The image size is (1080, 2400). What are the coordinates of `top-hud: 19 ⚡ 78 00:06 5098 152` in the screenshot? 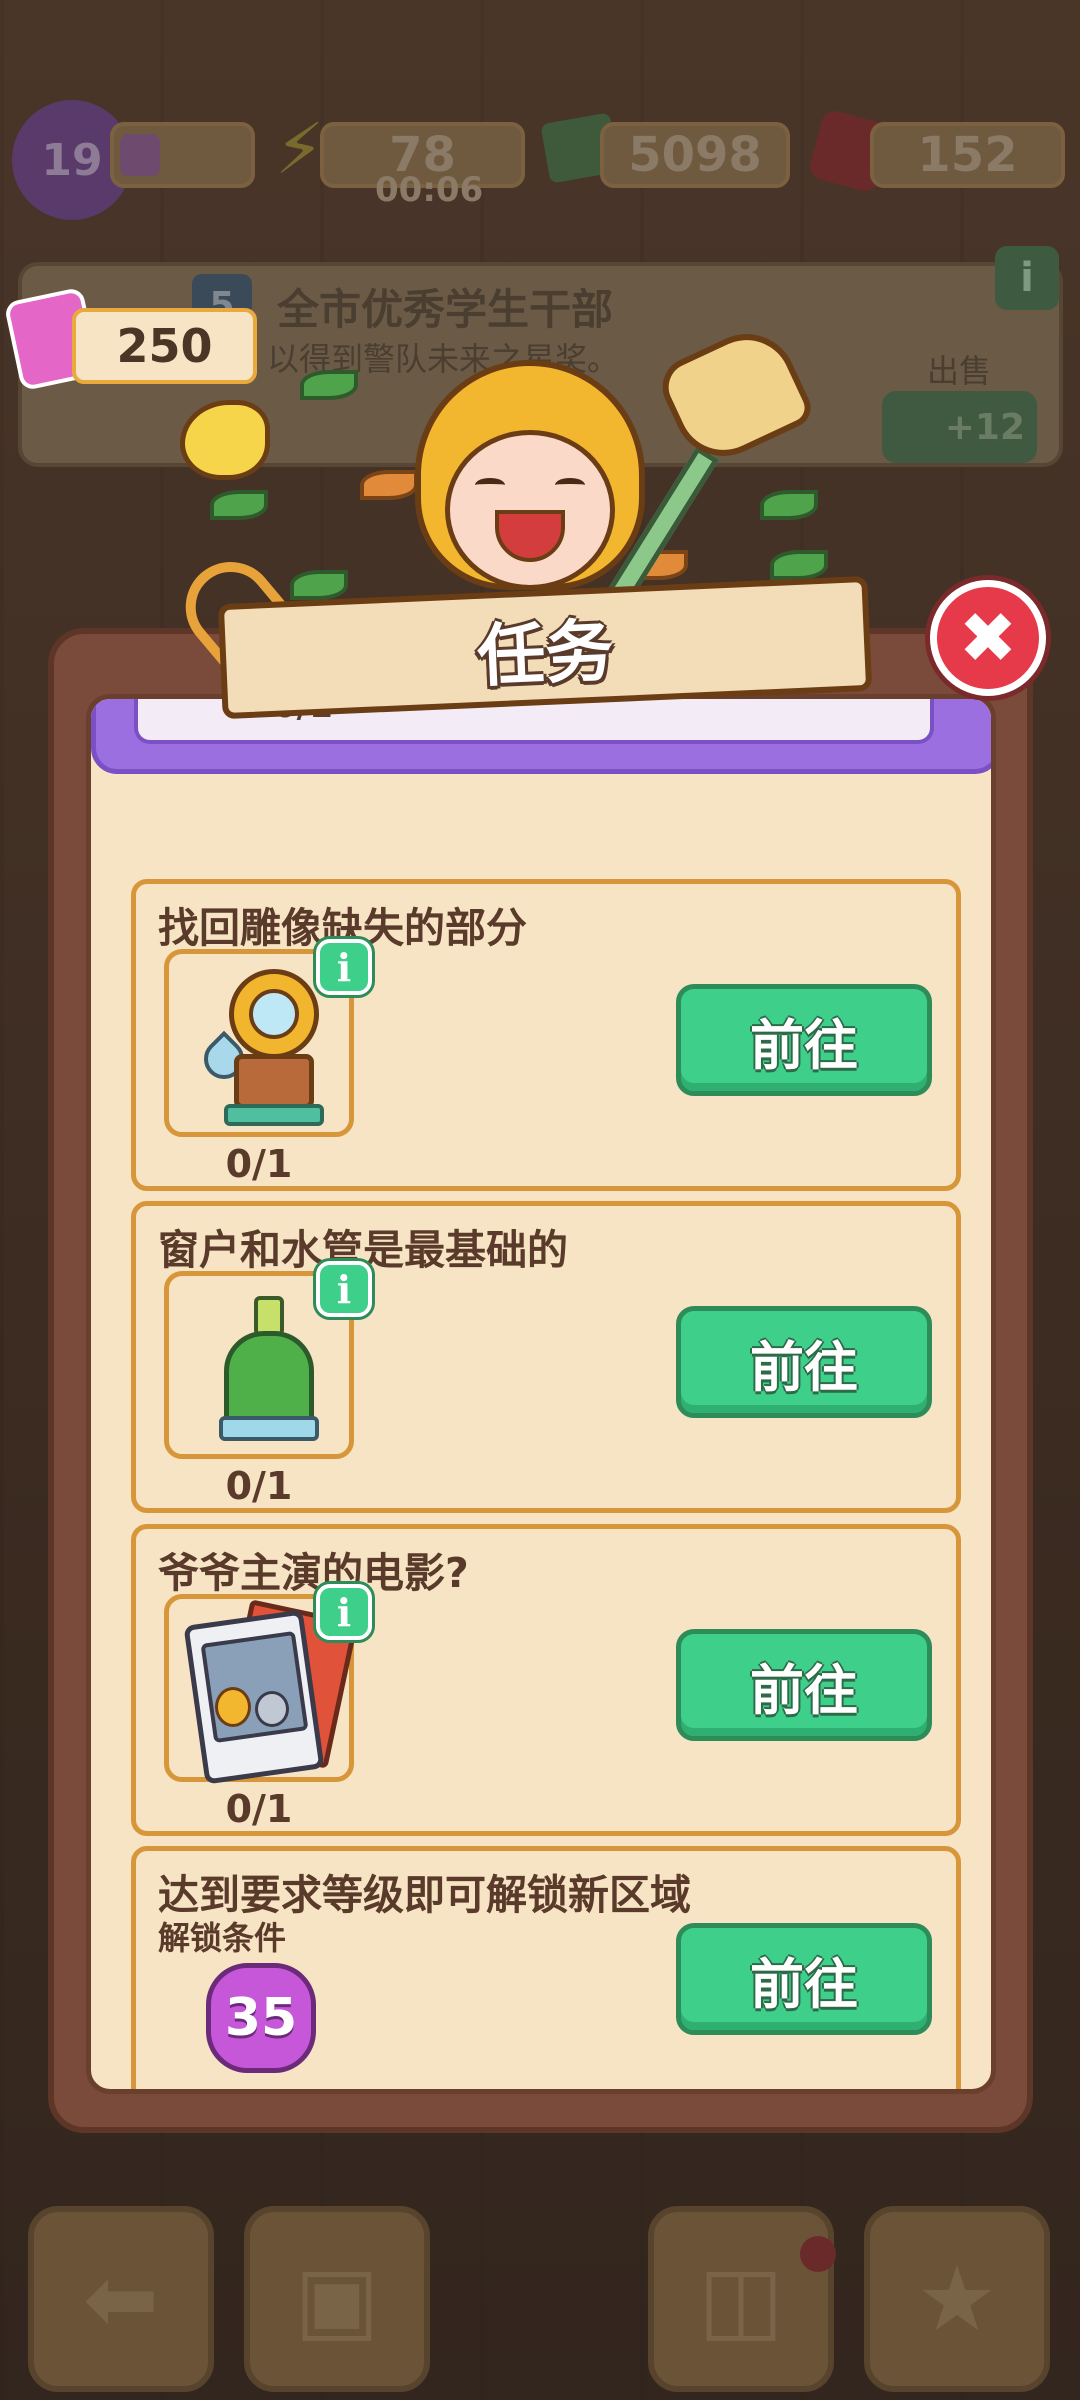 It's located at (540, 160).